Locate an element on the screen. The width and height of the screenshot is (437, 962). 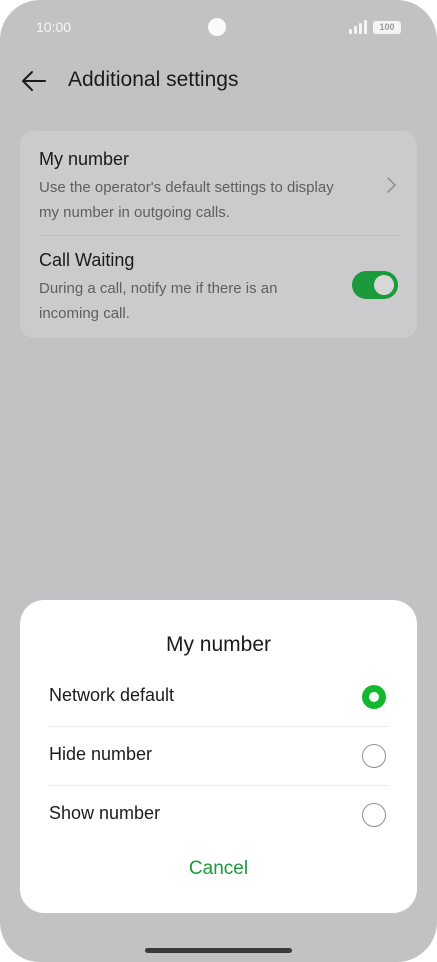
dialog-title: My number is located at coordinates (218, 644).